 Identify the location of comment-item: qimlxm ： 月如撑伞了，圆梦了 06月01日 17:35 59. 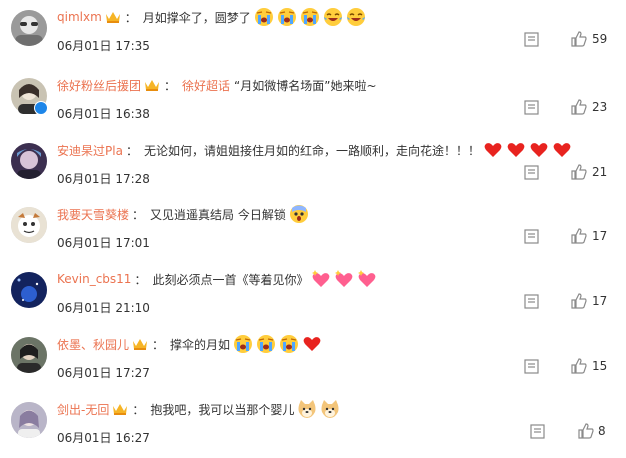
(313, 33).